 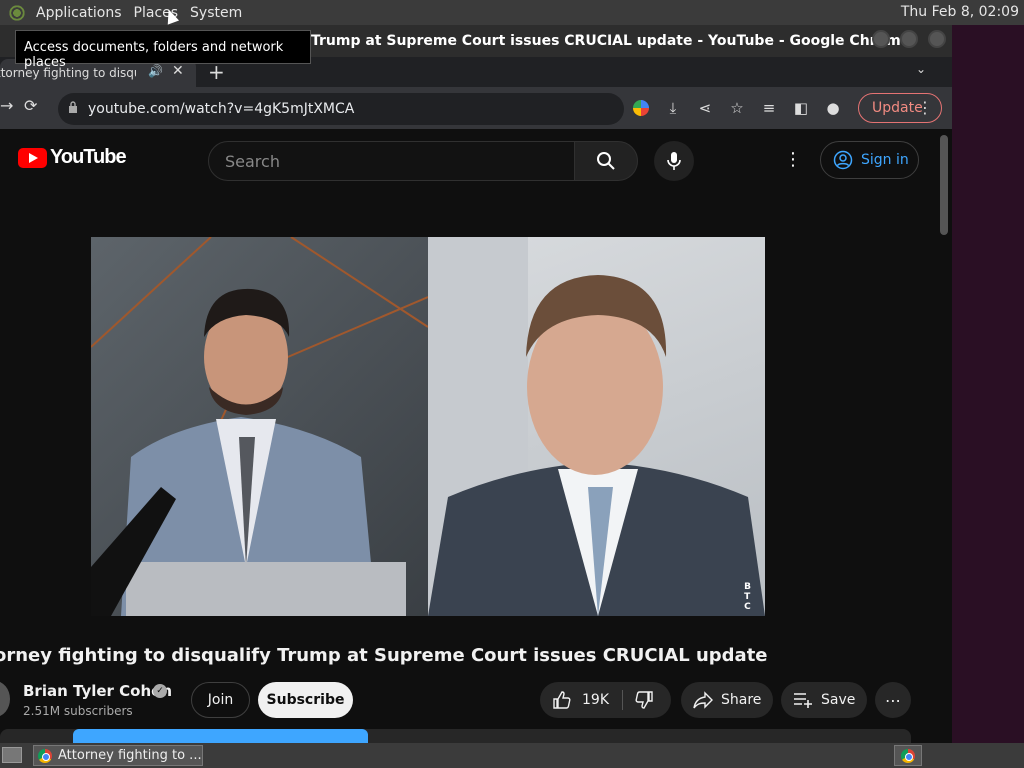 What do you see at coordinates (921, 69) in the screenshot?
I see `tab-search-icon: ⌄` at bounding box center [921, 69].